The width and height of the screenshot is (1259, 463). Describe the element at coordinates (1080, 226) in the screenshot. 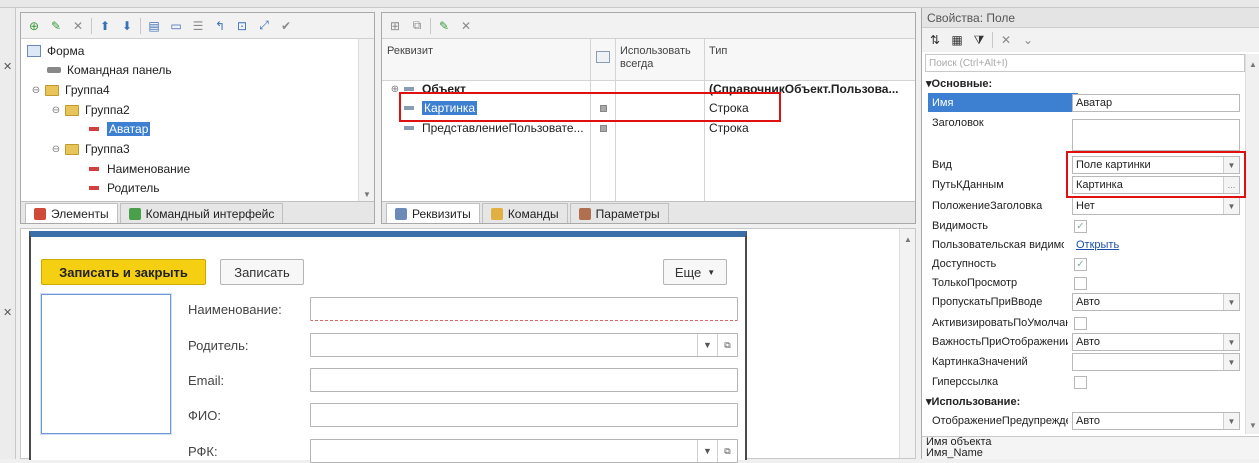

I see `visibility-checkbox: ✓` at that location.